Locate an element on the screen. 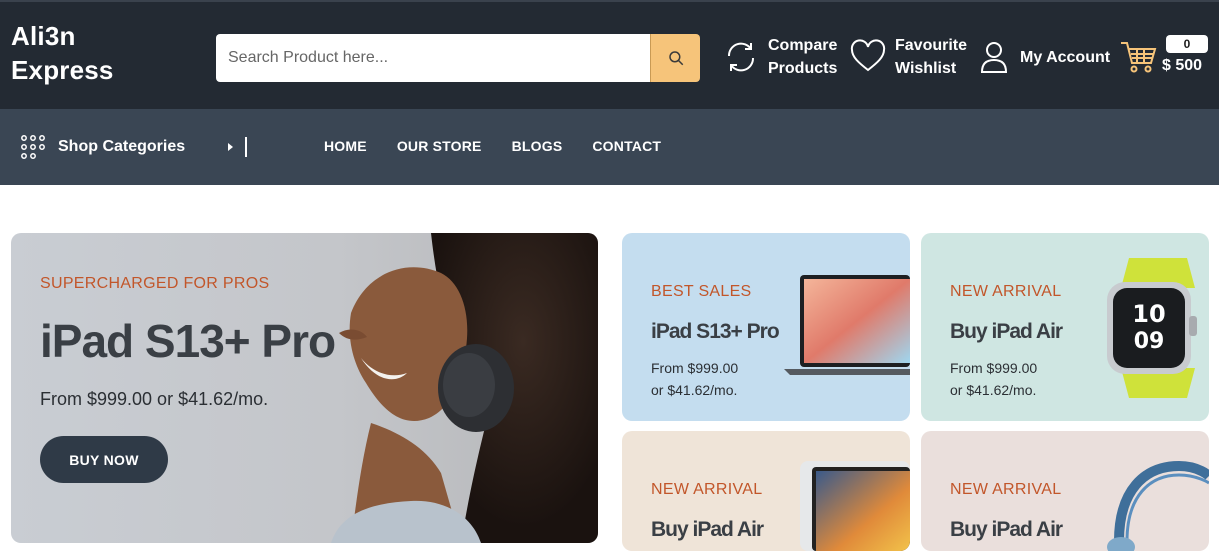  brand-line-1: Ali3n is located at coordinates (43, 36).